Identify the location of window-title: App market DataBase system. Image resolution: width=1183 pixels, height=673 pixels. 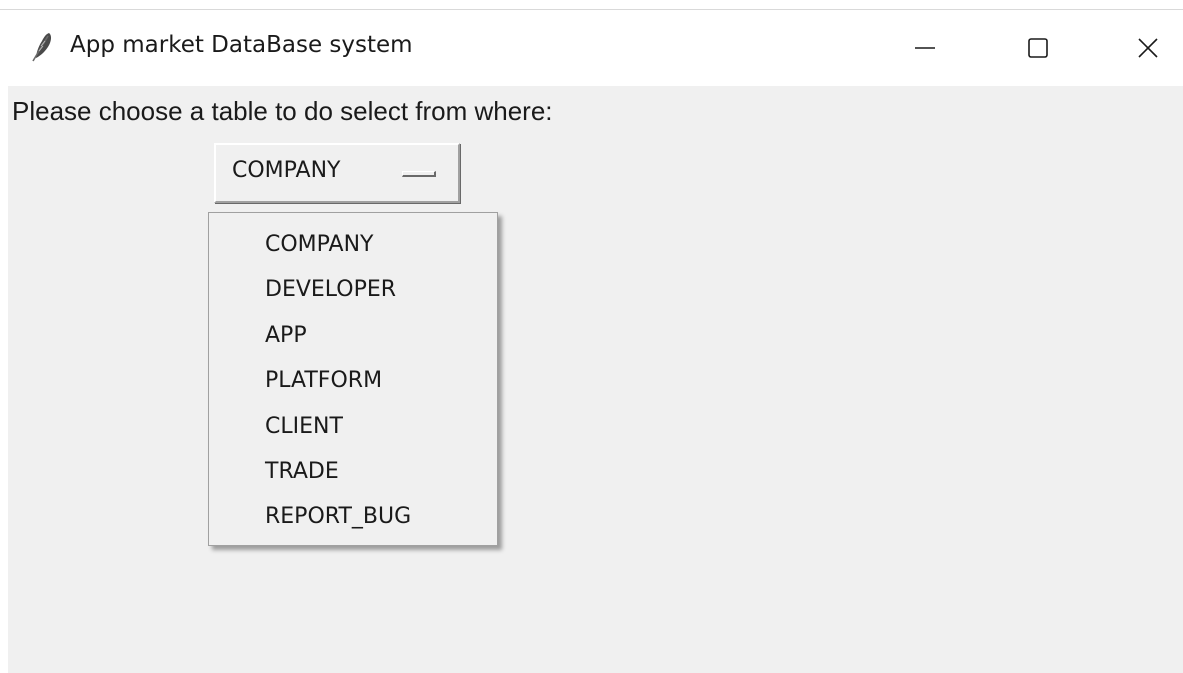
(241, 45).